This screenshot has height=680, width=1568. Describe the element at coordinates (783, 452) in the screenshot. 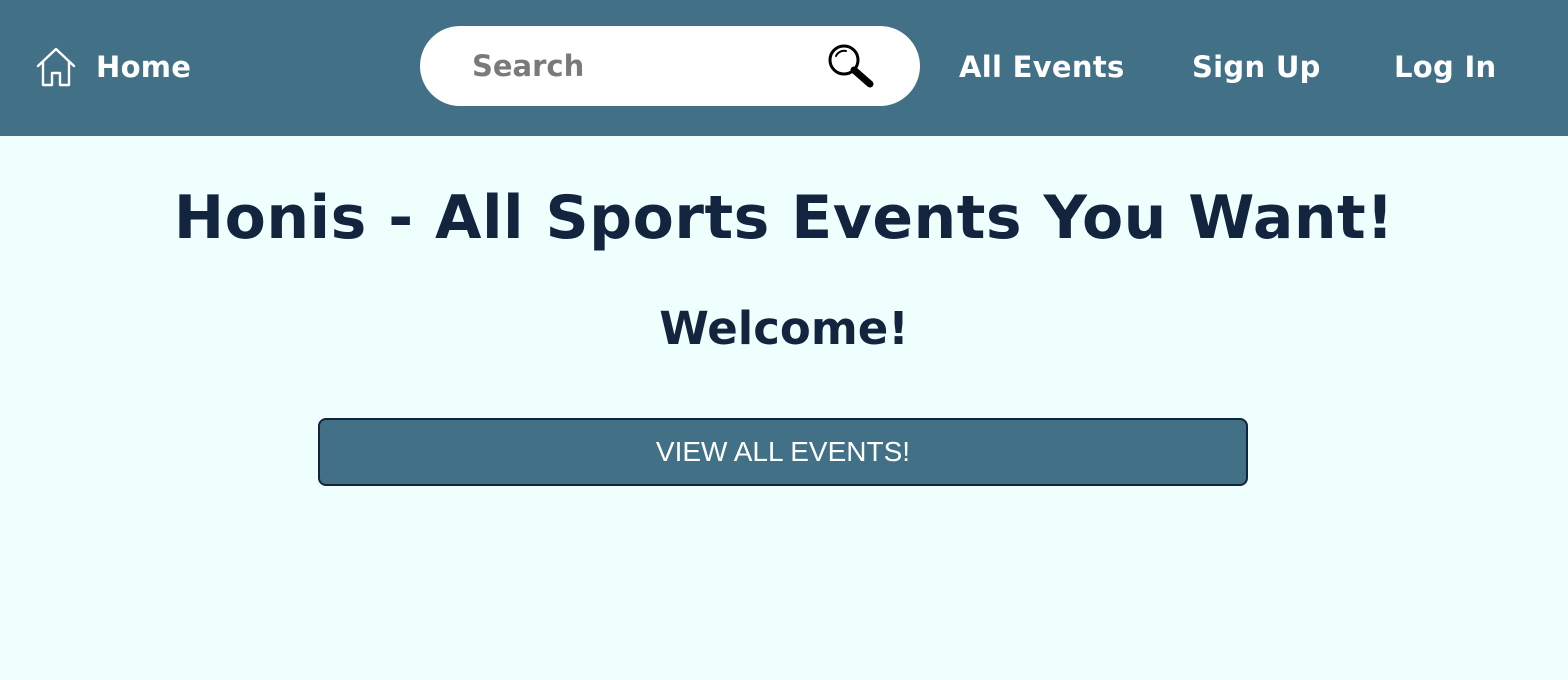

I see `view-all-events-button: VIEW ALL EVENTS!` at that location.